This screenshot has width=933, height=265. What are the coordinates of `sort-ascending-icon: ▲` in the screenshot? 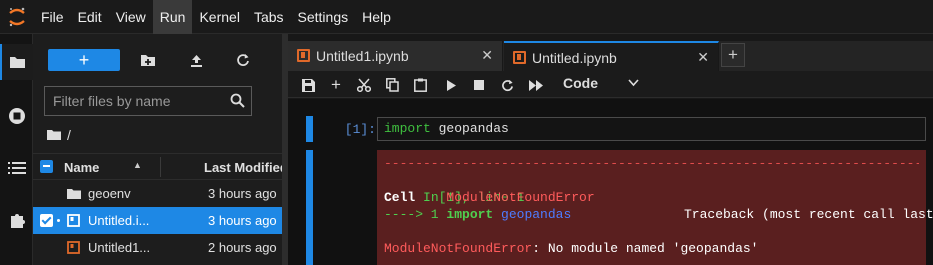 It's located at (137, 165).